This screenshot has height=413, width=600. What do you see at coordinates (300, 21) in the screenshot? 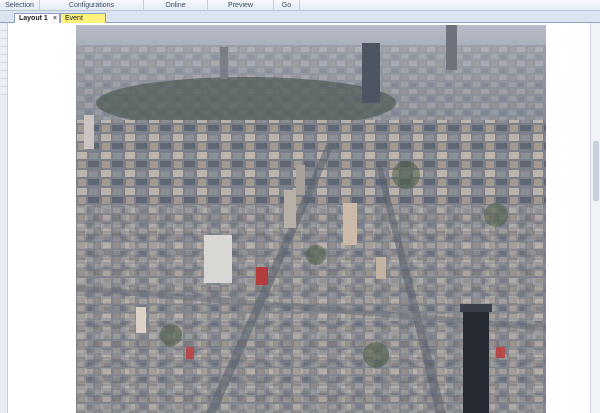
I see `document-tab-bar: Layout 1 × Event sheet 1` at bounding box center [300, 21].